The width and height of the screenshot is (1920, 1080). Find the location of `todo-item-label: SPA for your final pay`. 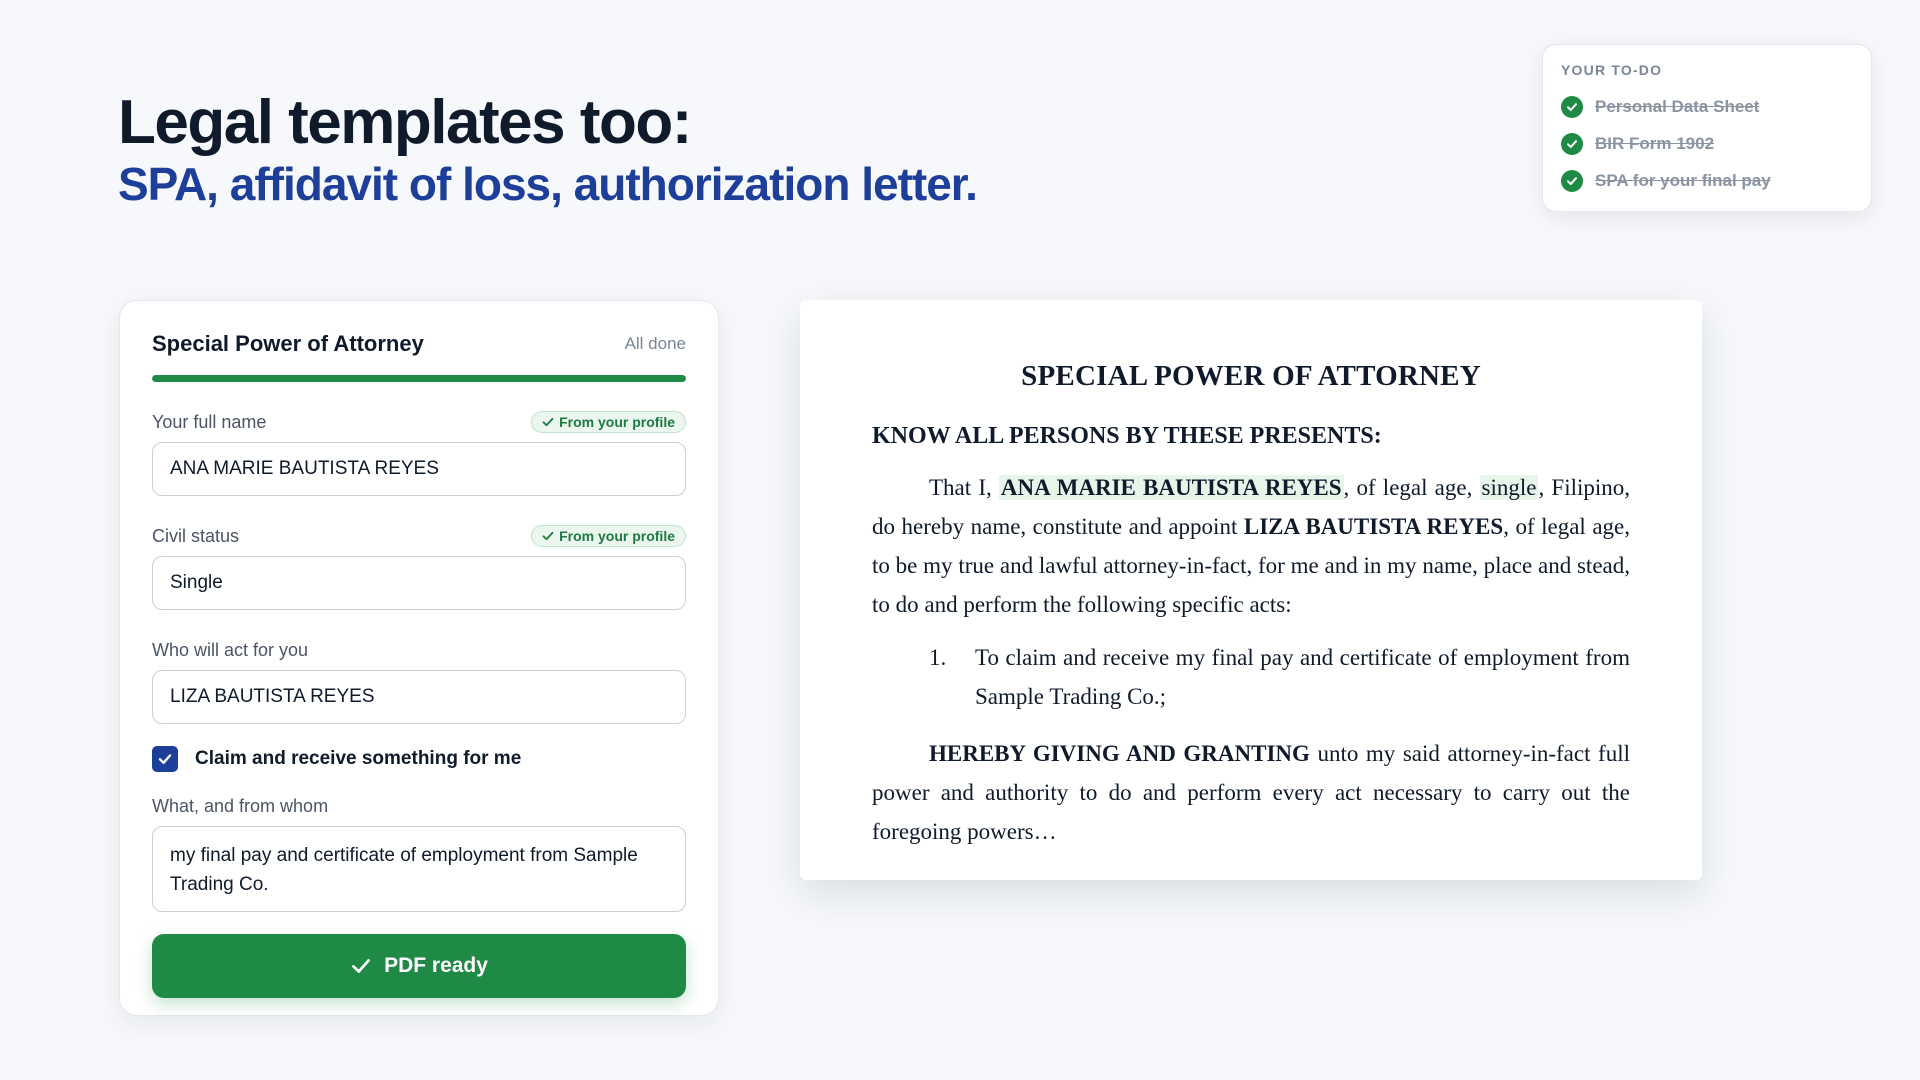

todo-item-label: SPA for your final pay is located at coordinates (1683, 180).